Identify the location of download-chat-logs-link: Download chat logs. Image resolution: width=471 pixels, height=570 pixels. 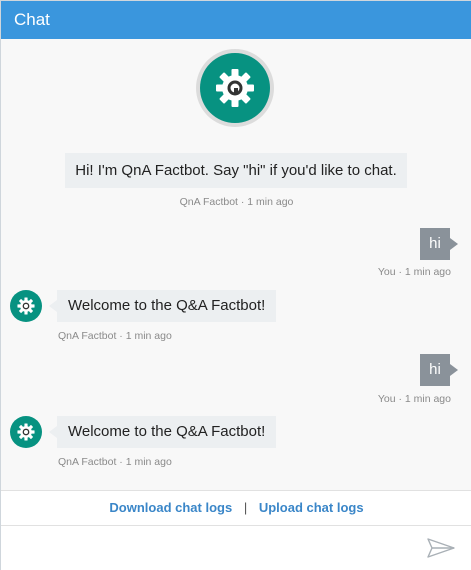
(170, 507).